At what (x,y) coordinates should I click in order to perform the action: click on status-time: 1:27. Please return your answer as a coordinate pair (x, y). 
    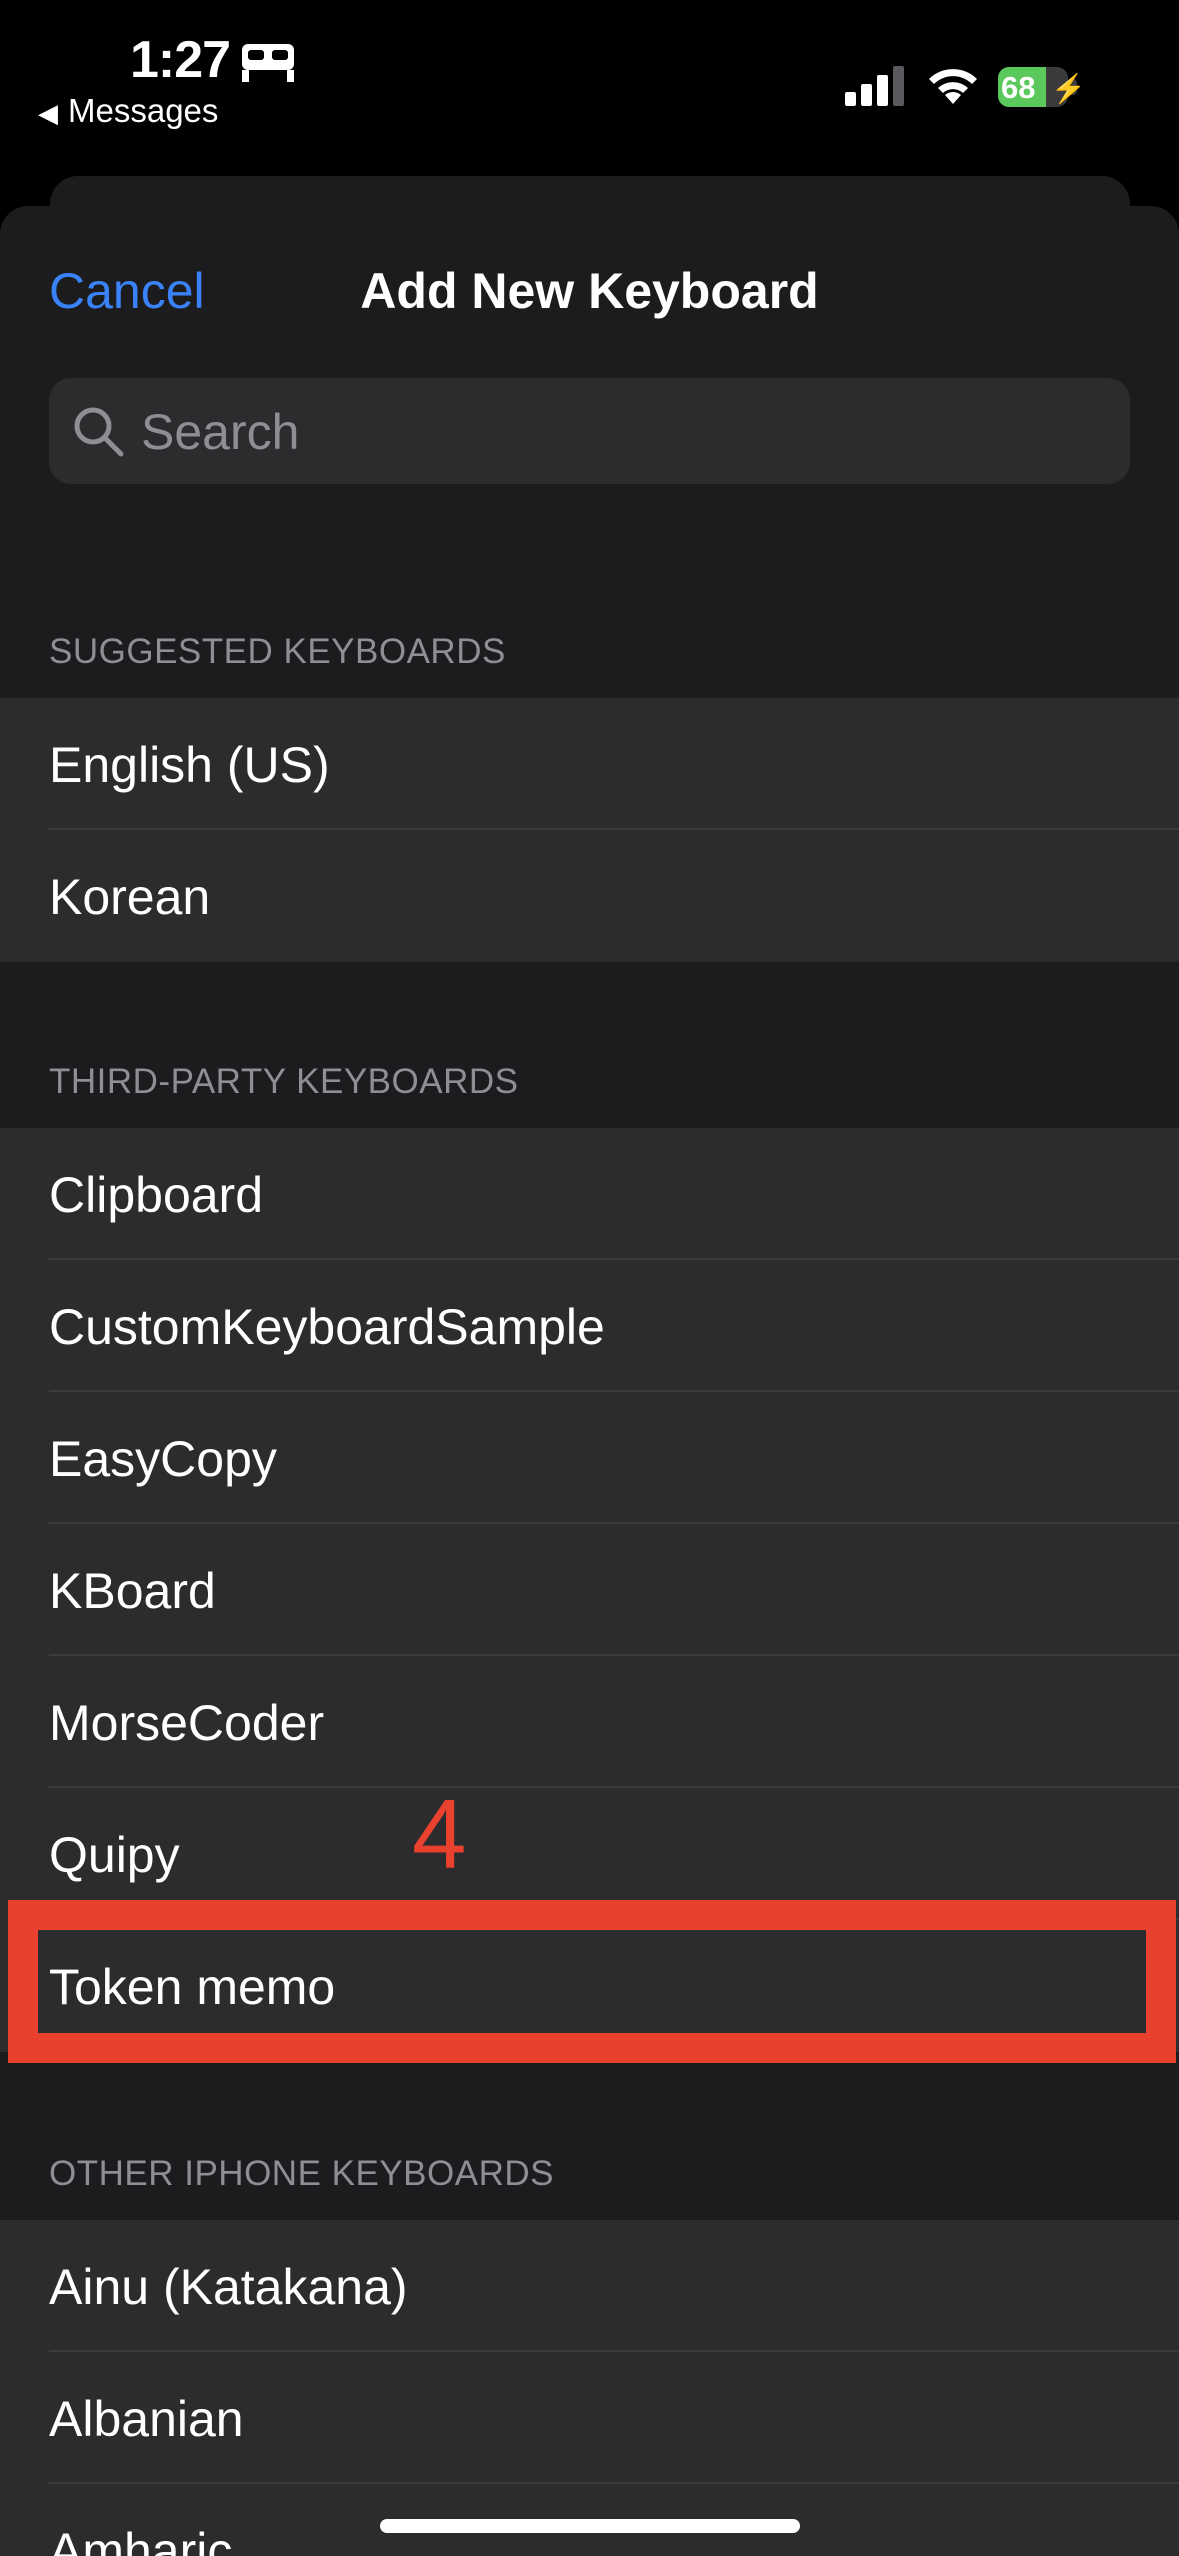
    Looking at the image, I should click on (180, 60).